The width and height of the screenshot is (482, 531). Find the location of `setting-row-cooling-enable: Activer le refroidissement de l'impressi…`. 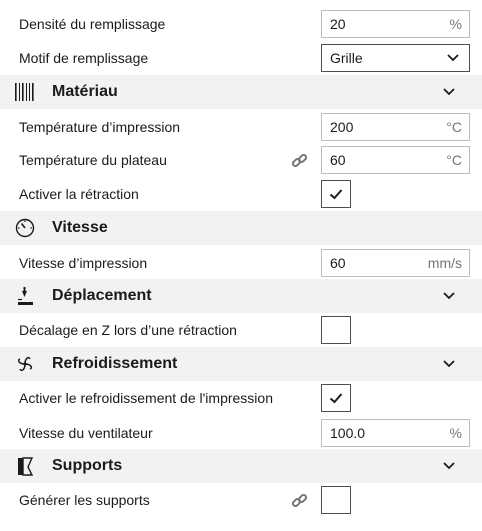

setting-row-cooling-enable: Activer le refroidissement de l'impressi… is located at coordinates (241, 398).